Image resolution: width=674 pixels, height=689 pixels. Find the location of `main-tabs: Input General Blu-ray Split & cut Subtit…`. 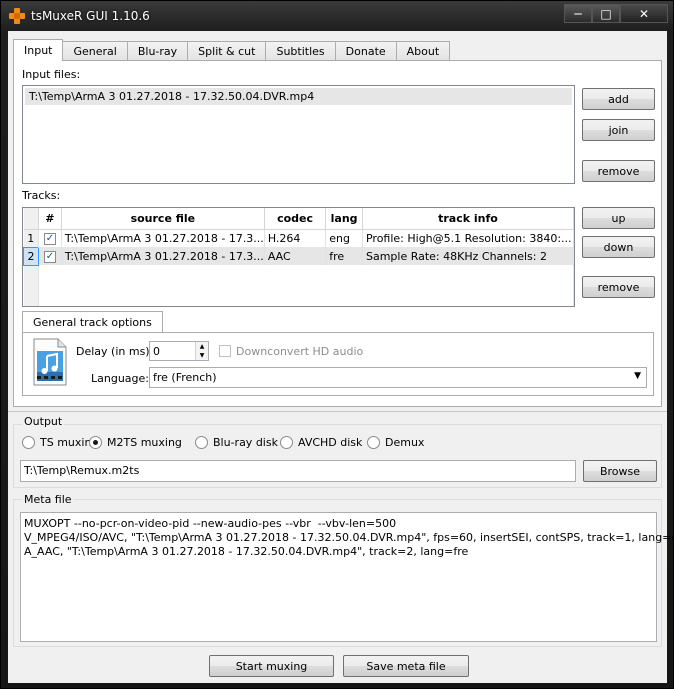

main-tabs: Input General Blu-ray Split & cut Subtit… is located at coordinates (232, 50).